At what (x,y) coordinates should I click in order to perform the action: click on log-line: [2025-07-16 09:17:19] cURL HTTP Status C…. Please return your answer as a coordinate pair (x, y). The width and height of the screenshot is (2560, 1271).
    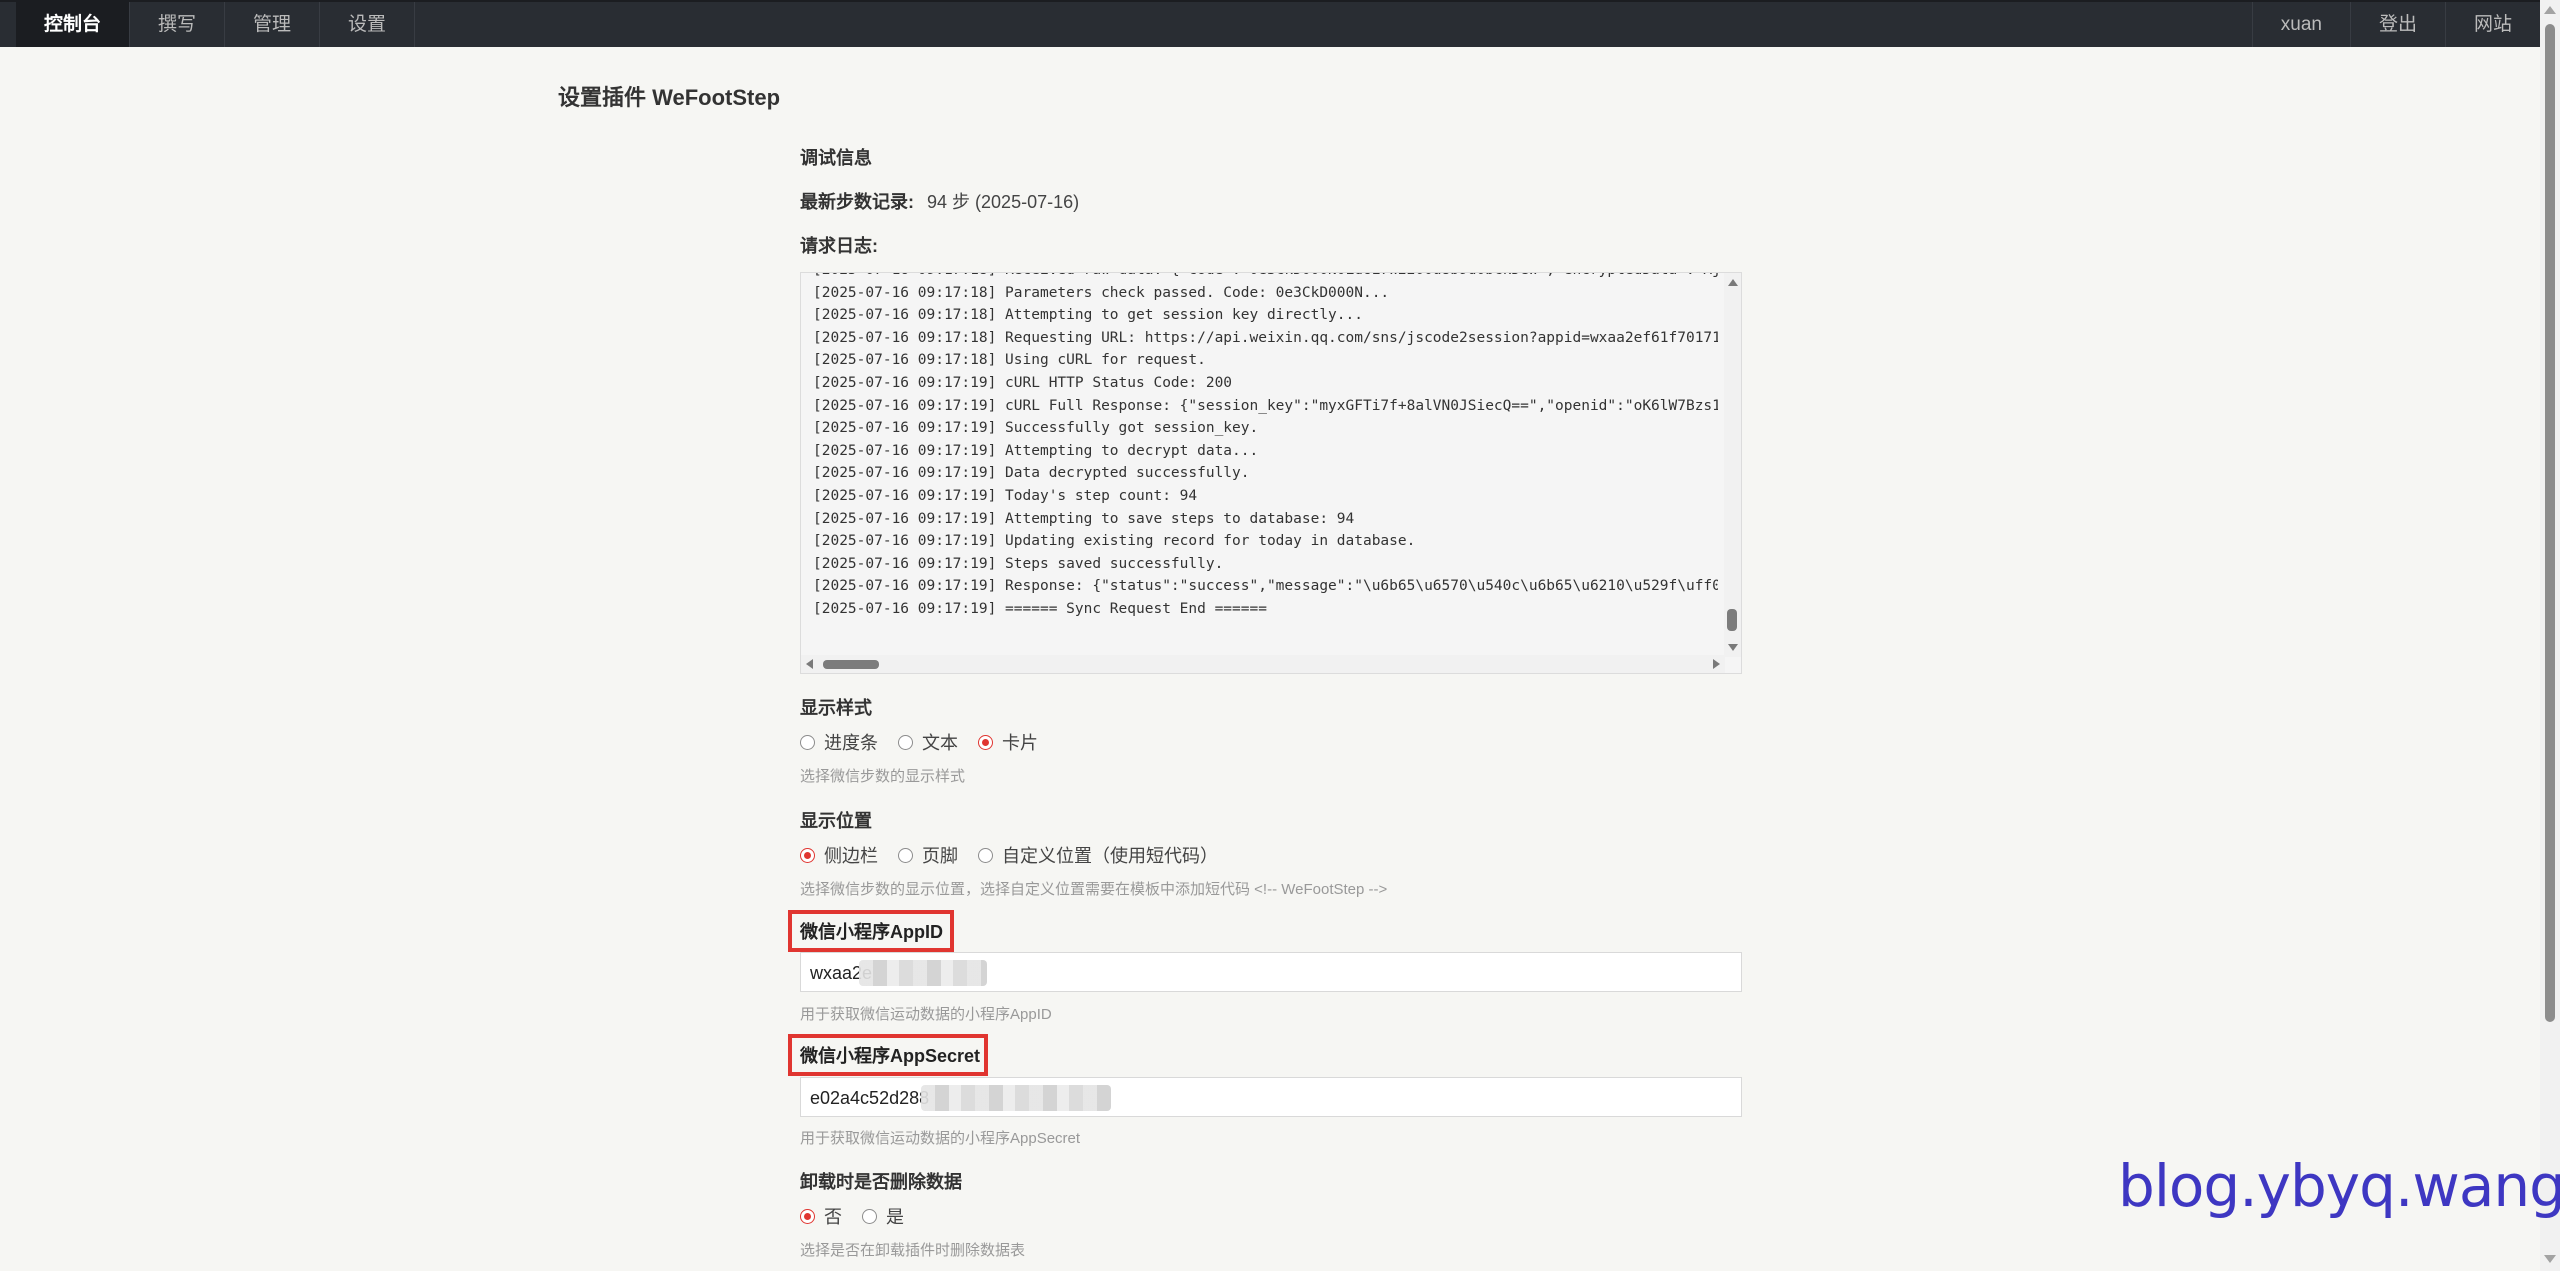
    Looking at the image, I should click on (1023, 382).